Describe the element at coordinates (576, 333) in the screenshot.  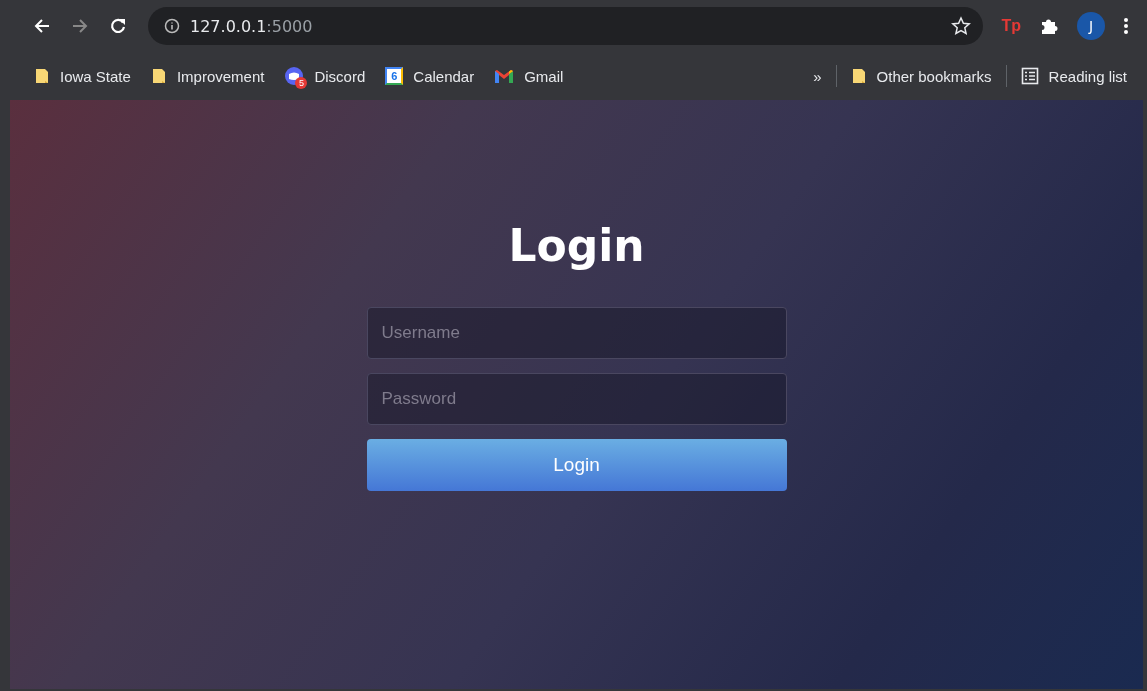
I see `input-field: Username` at that location.